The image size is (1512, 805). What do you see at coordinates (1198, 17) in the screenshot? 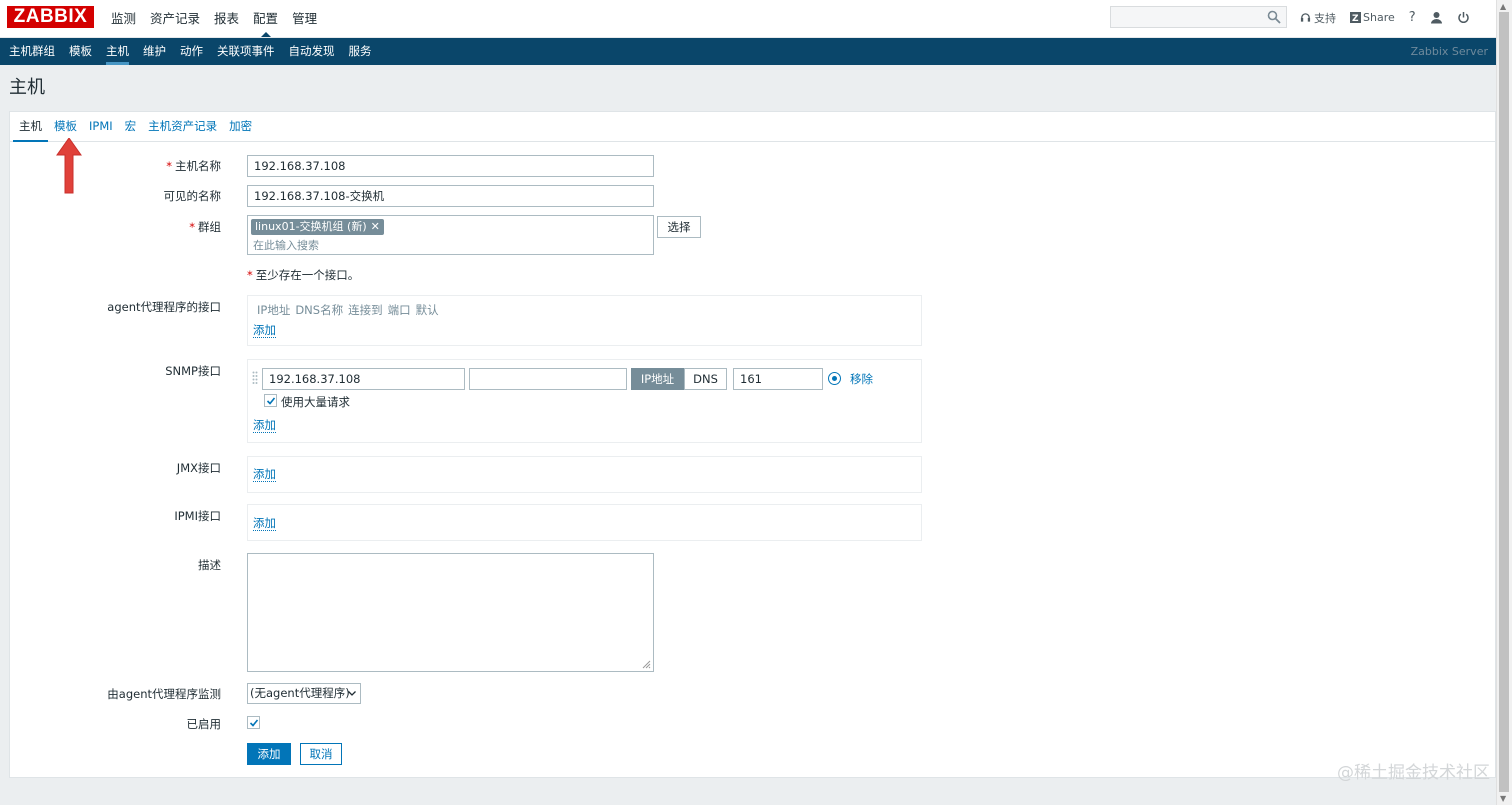
I see `search-input` at bounding box center [1198, 17].